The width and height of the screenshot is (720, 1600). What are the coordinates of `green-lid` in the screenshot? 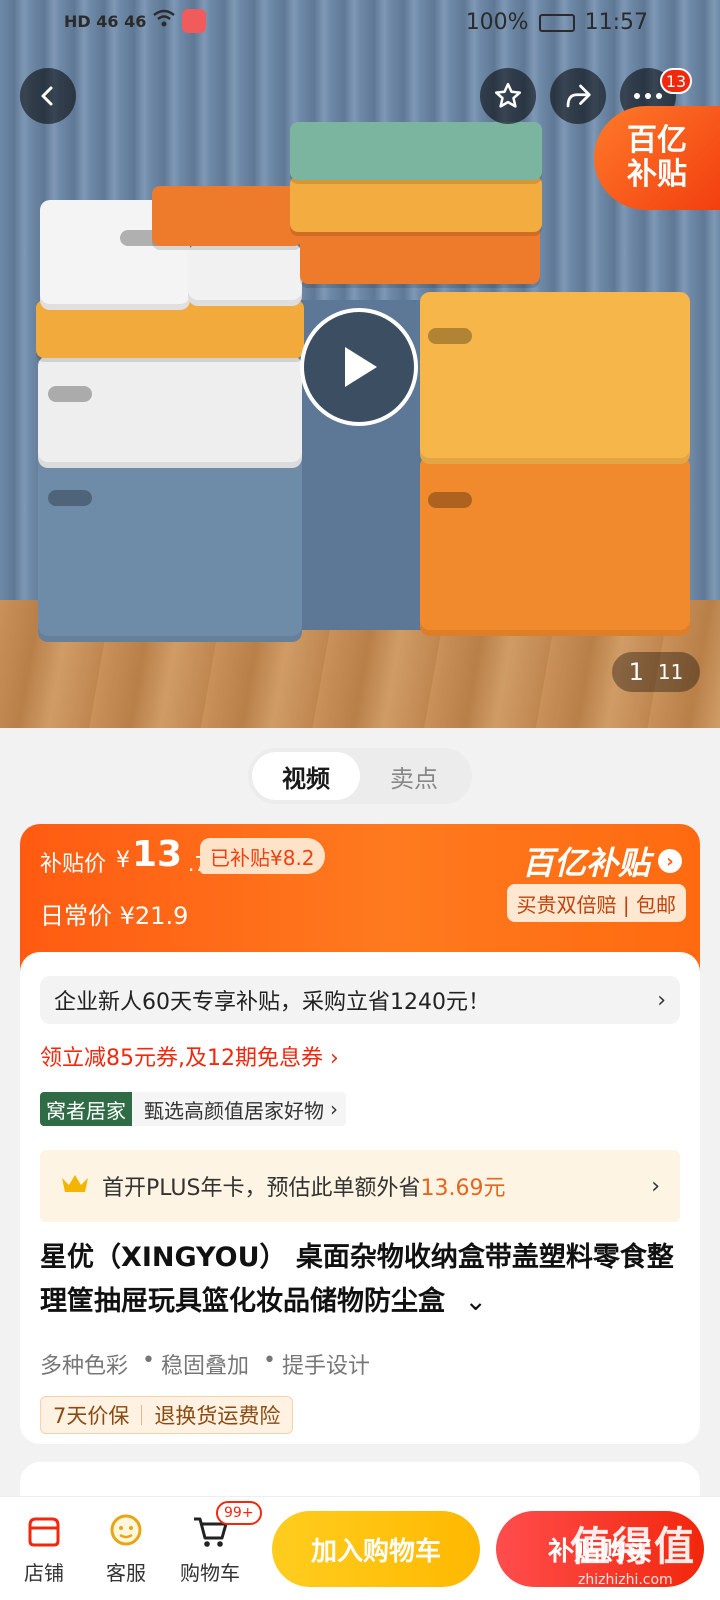 It's located at (416, 151).